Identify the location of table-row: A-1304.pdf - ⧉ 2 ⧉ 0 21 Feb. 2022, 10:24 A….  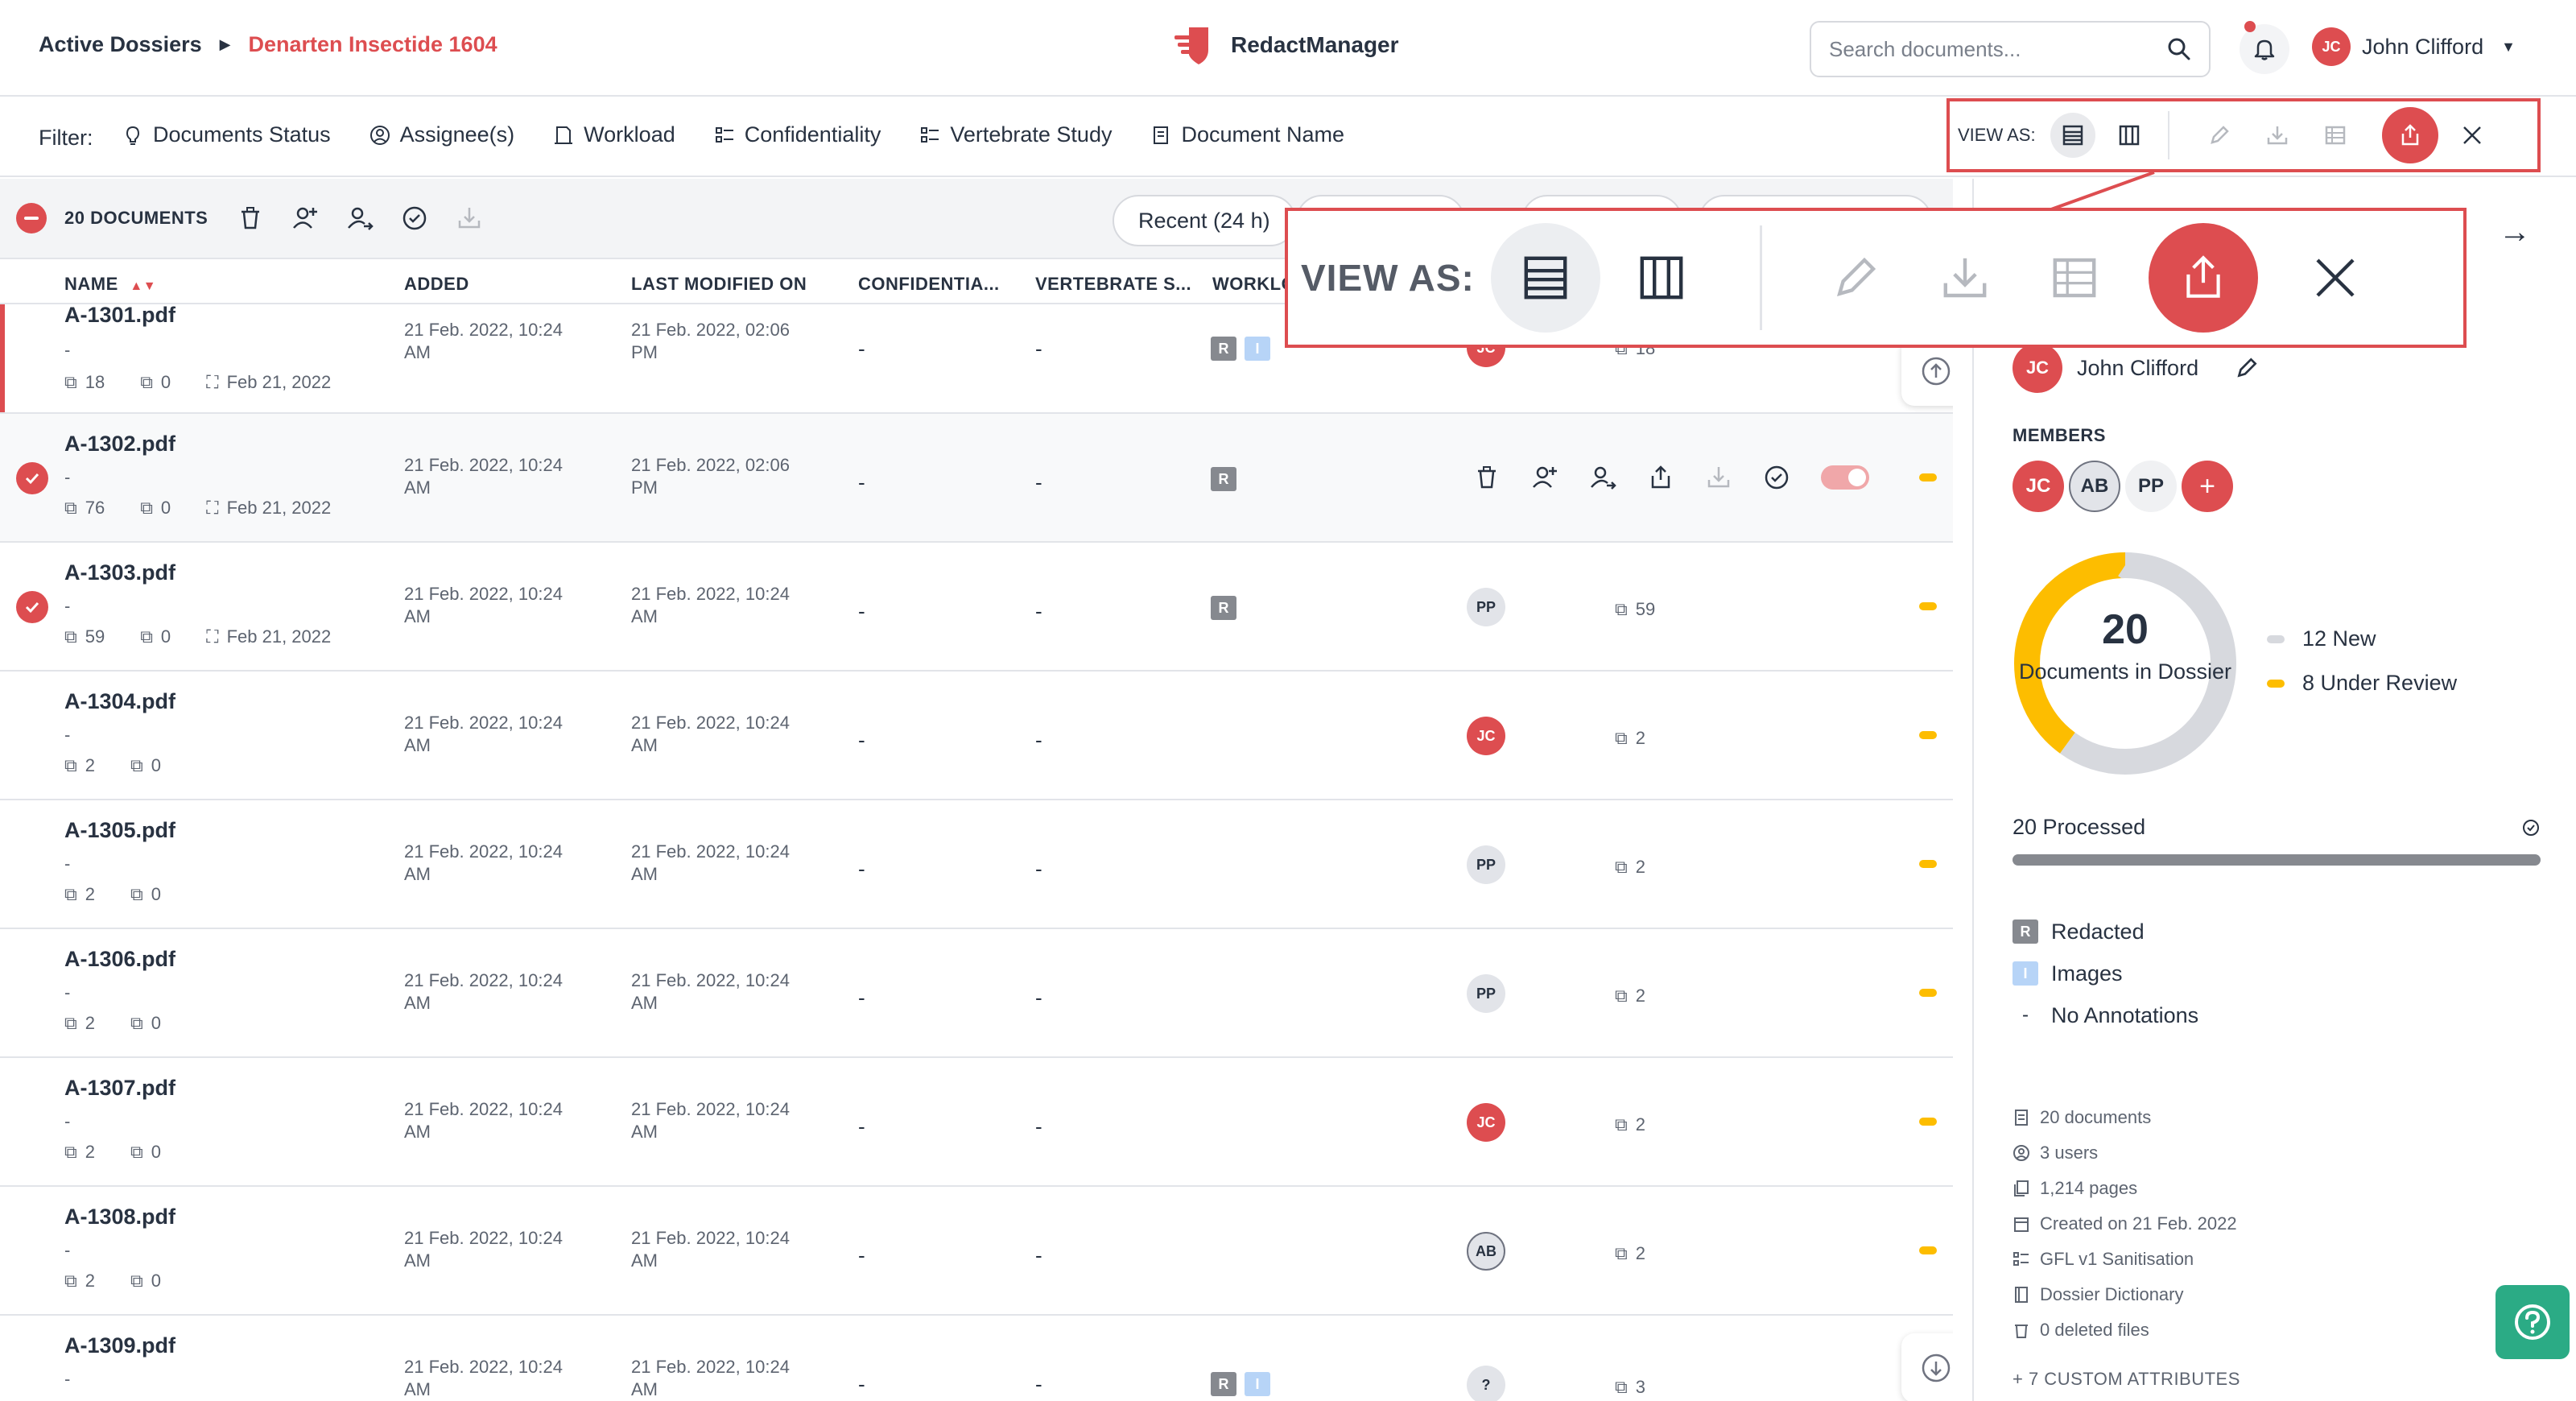
(976, 736).